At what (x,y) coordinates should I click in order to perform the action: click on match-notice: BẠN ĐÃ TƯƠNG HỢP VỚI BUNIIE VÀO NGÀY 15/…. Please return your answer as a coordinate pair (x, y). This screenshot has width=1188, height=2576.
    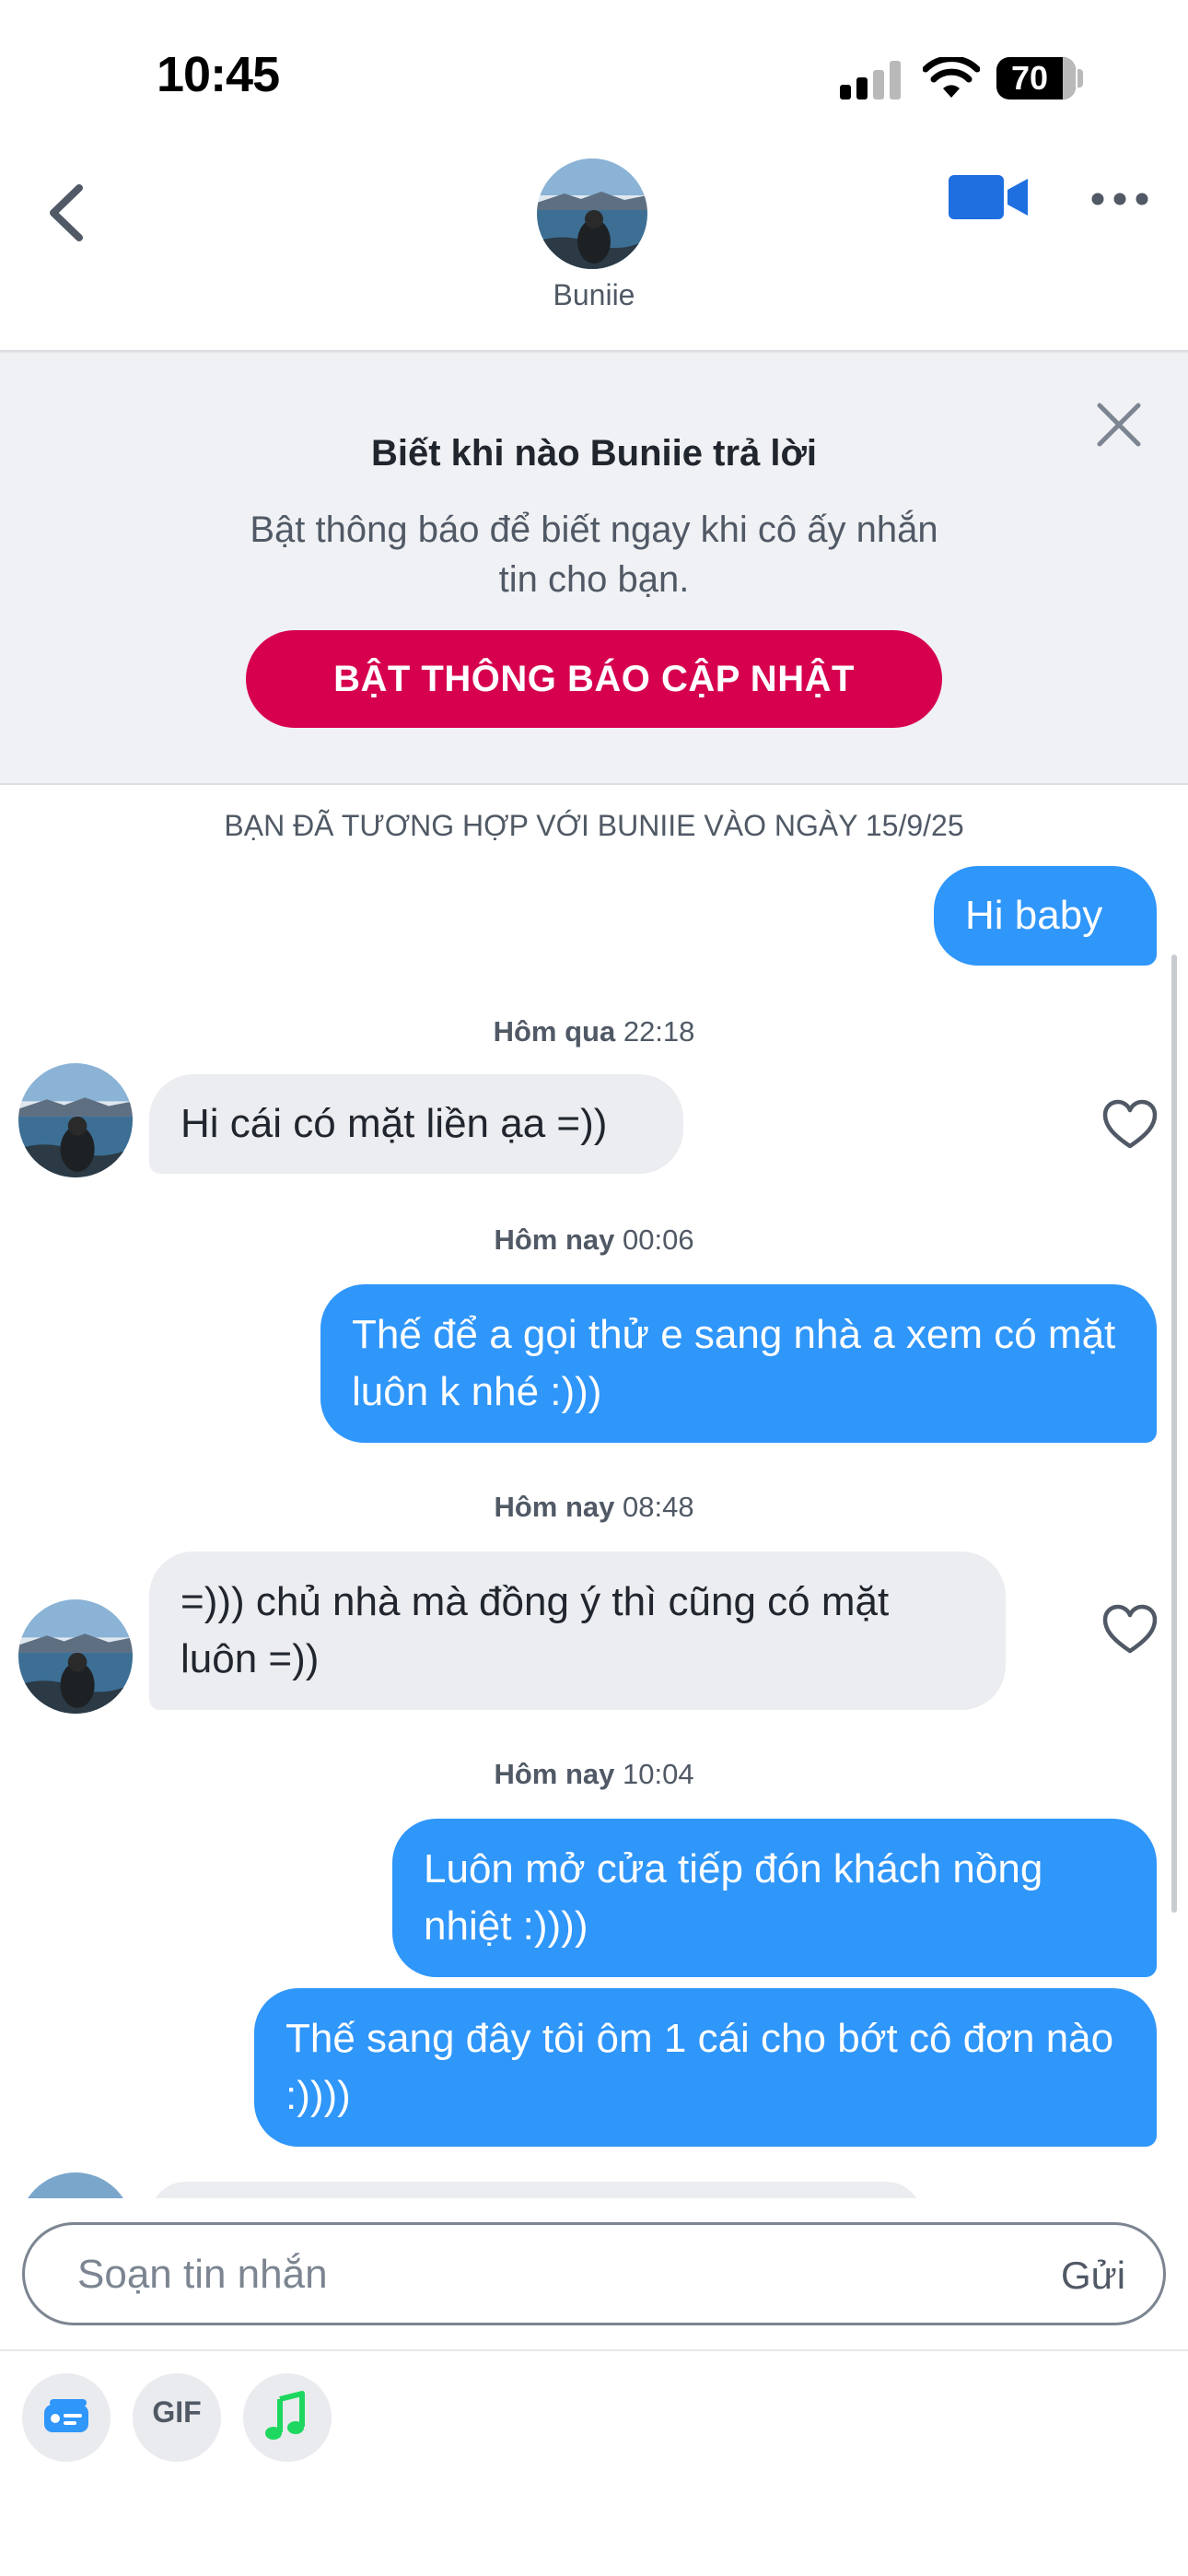
    Looking at the image, I should click on (594, 825).